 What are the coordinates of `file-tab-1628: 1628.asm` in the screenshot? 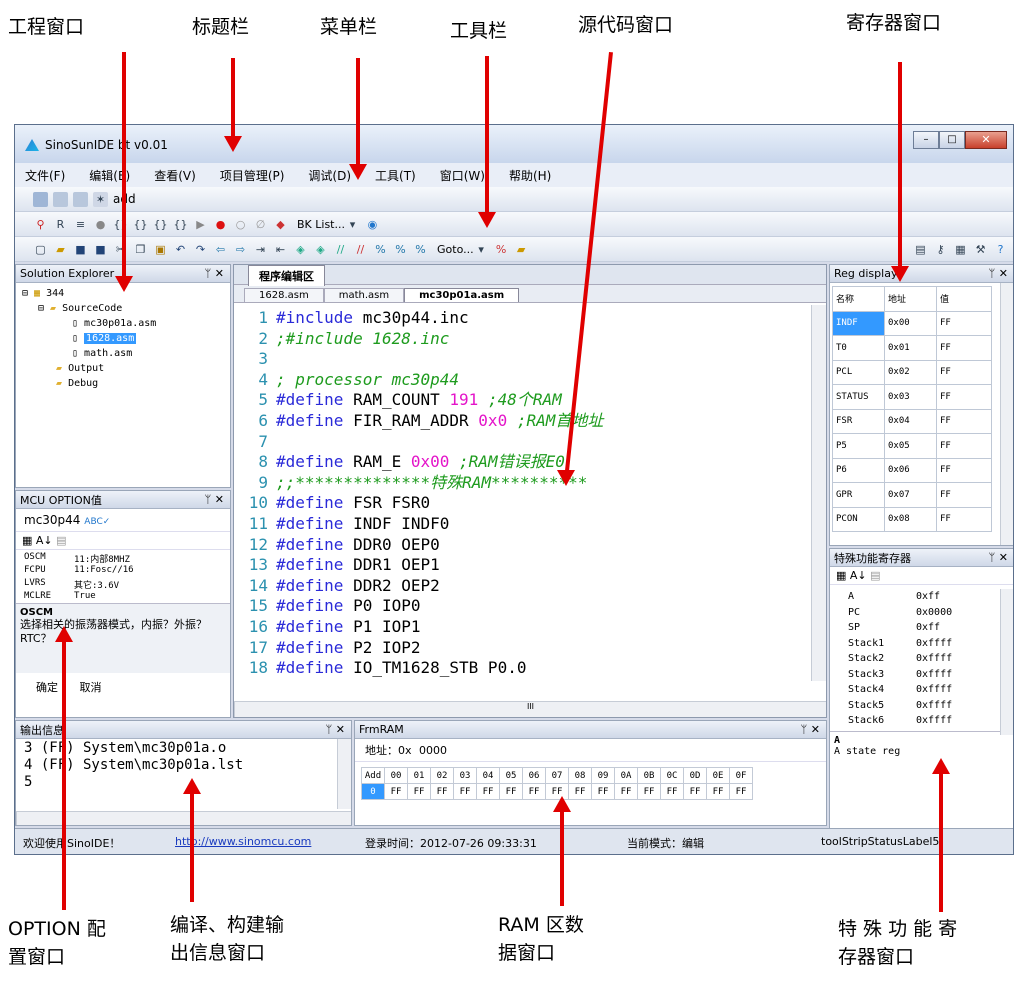 It's located at (284, 295).